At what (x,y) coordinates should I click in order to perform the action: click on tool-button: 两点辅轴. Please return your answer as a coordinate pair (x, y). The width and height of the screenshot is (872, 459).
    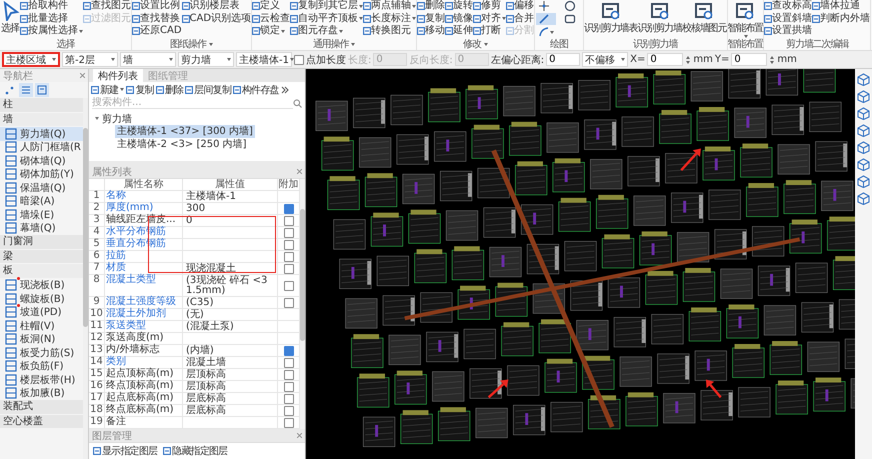
    Looking at the image, I should click on (389, 6).